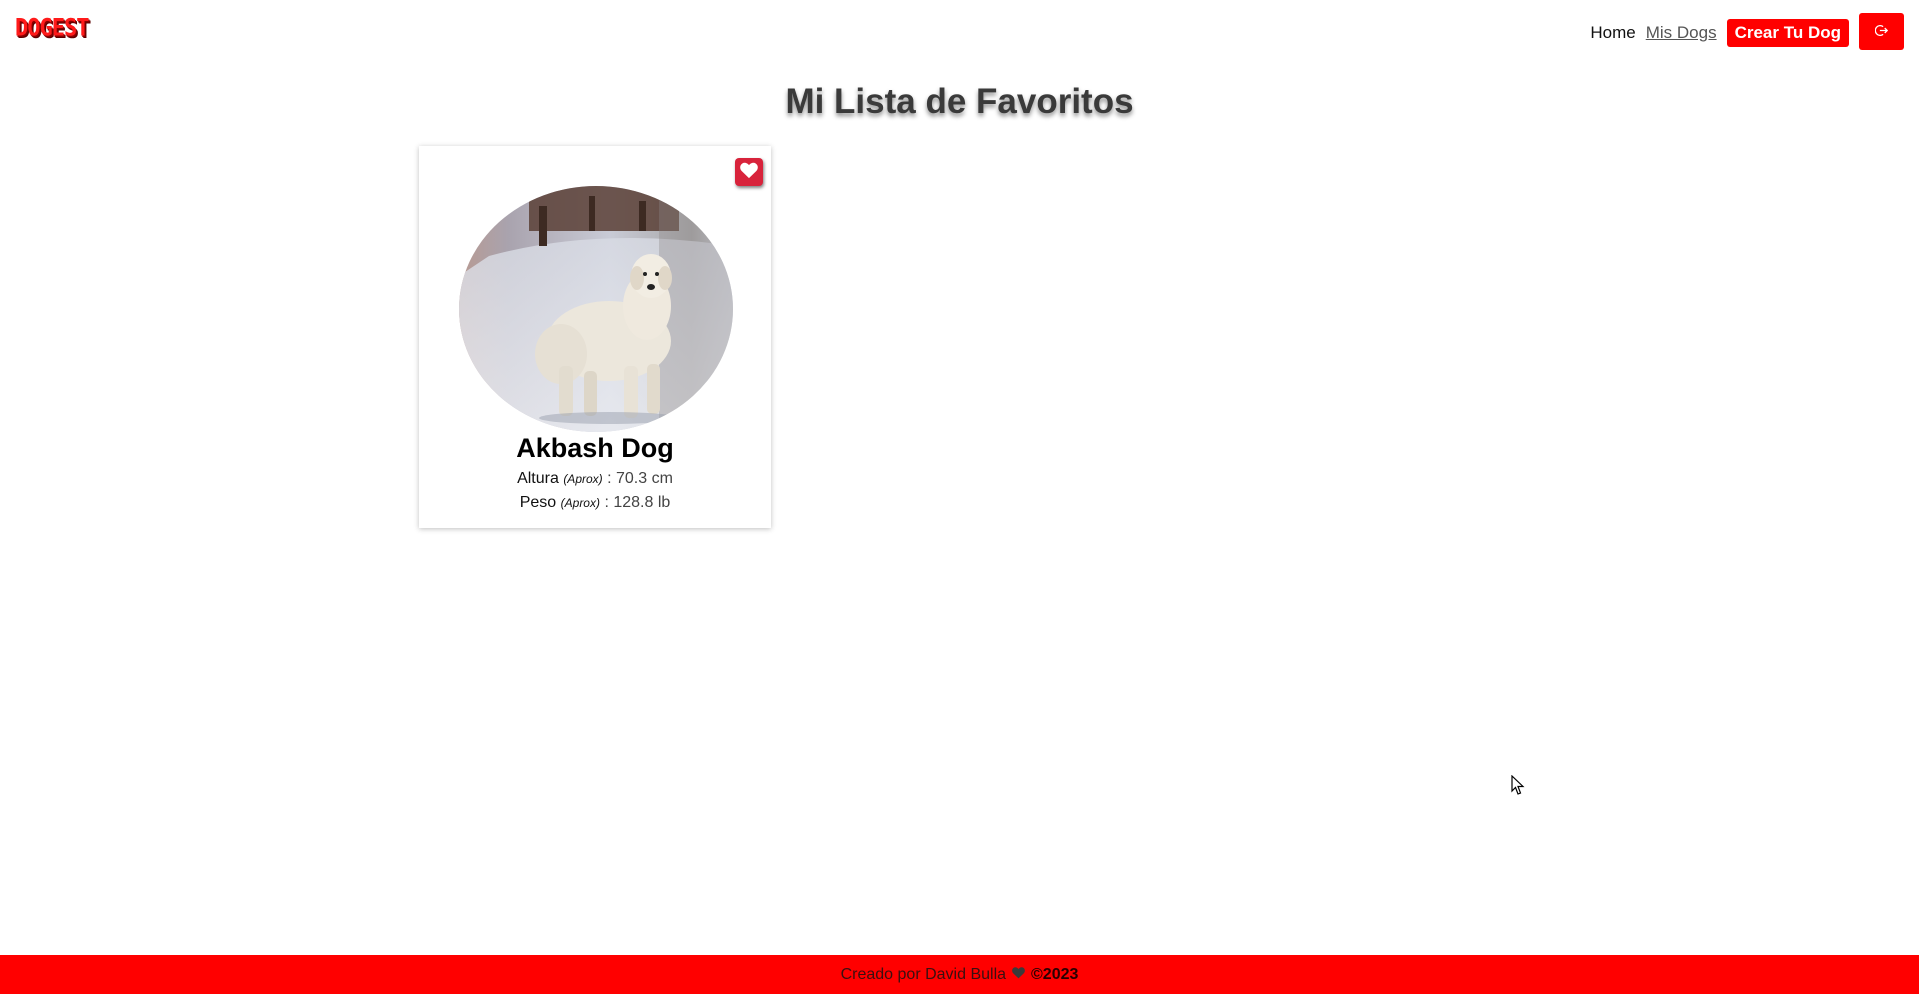  I want to click on peso-aprox: (Aprox), so click(580, 503).